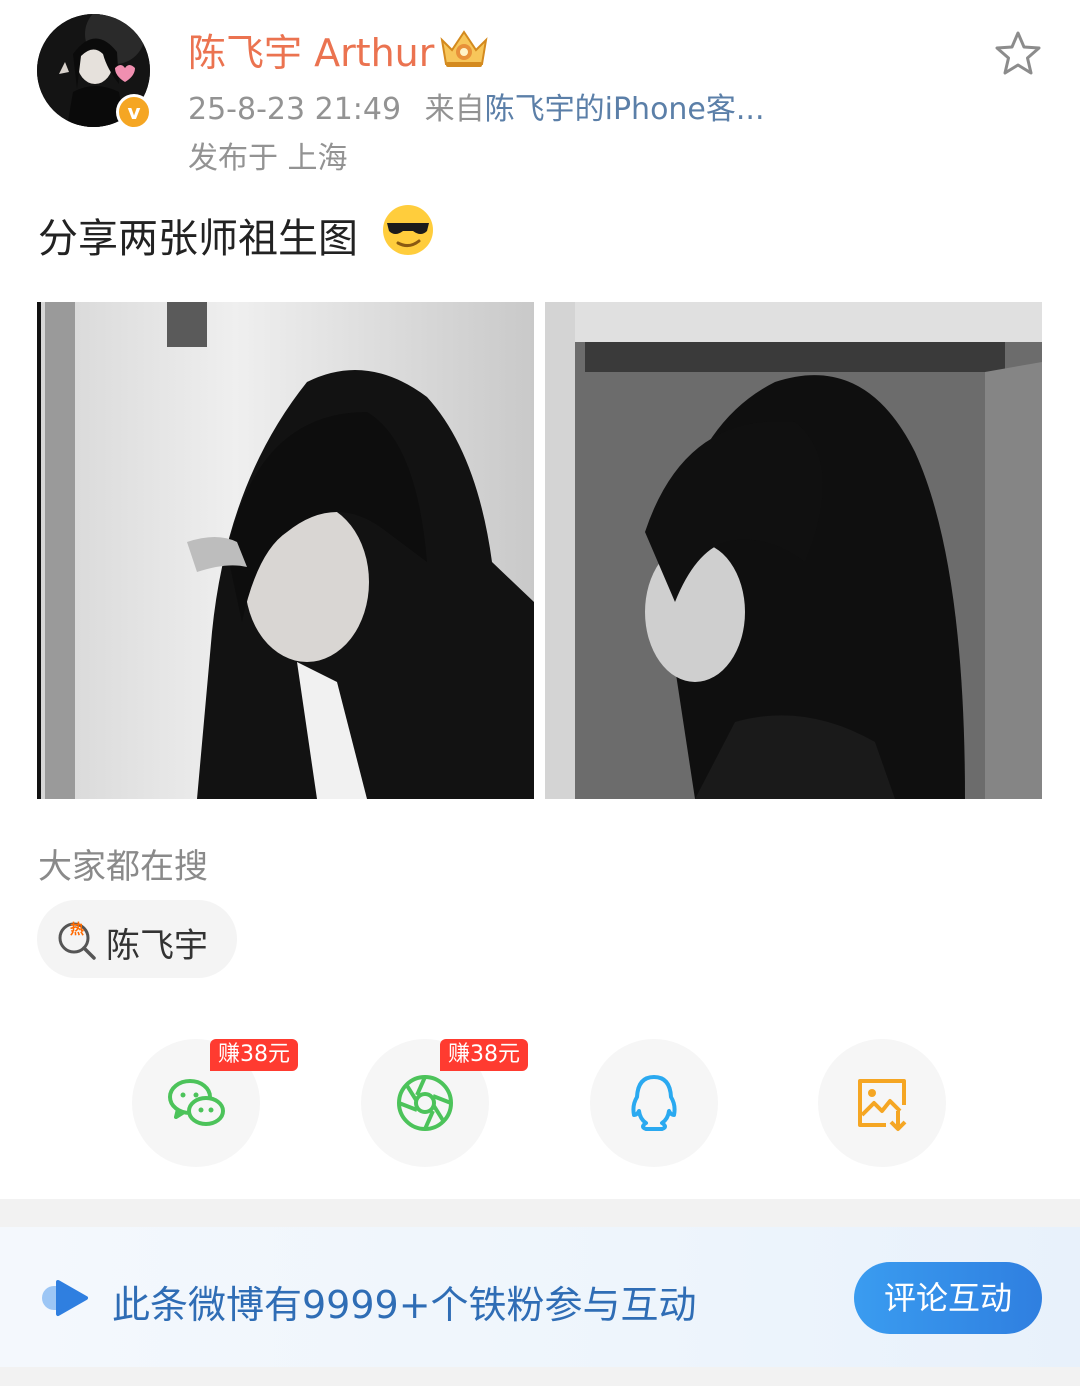  What do you see at coordinates (540, 1213) in the screenshot?
I see `section-divider` at bounding box center [540, 1213].